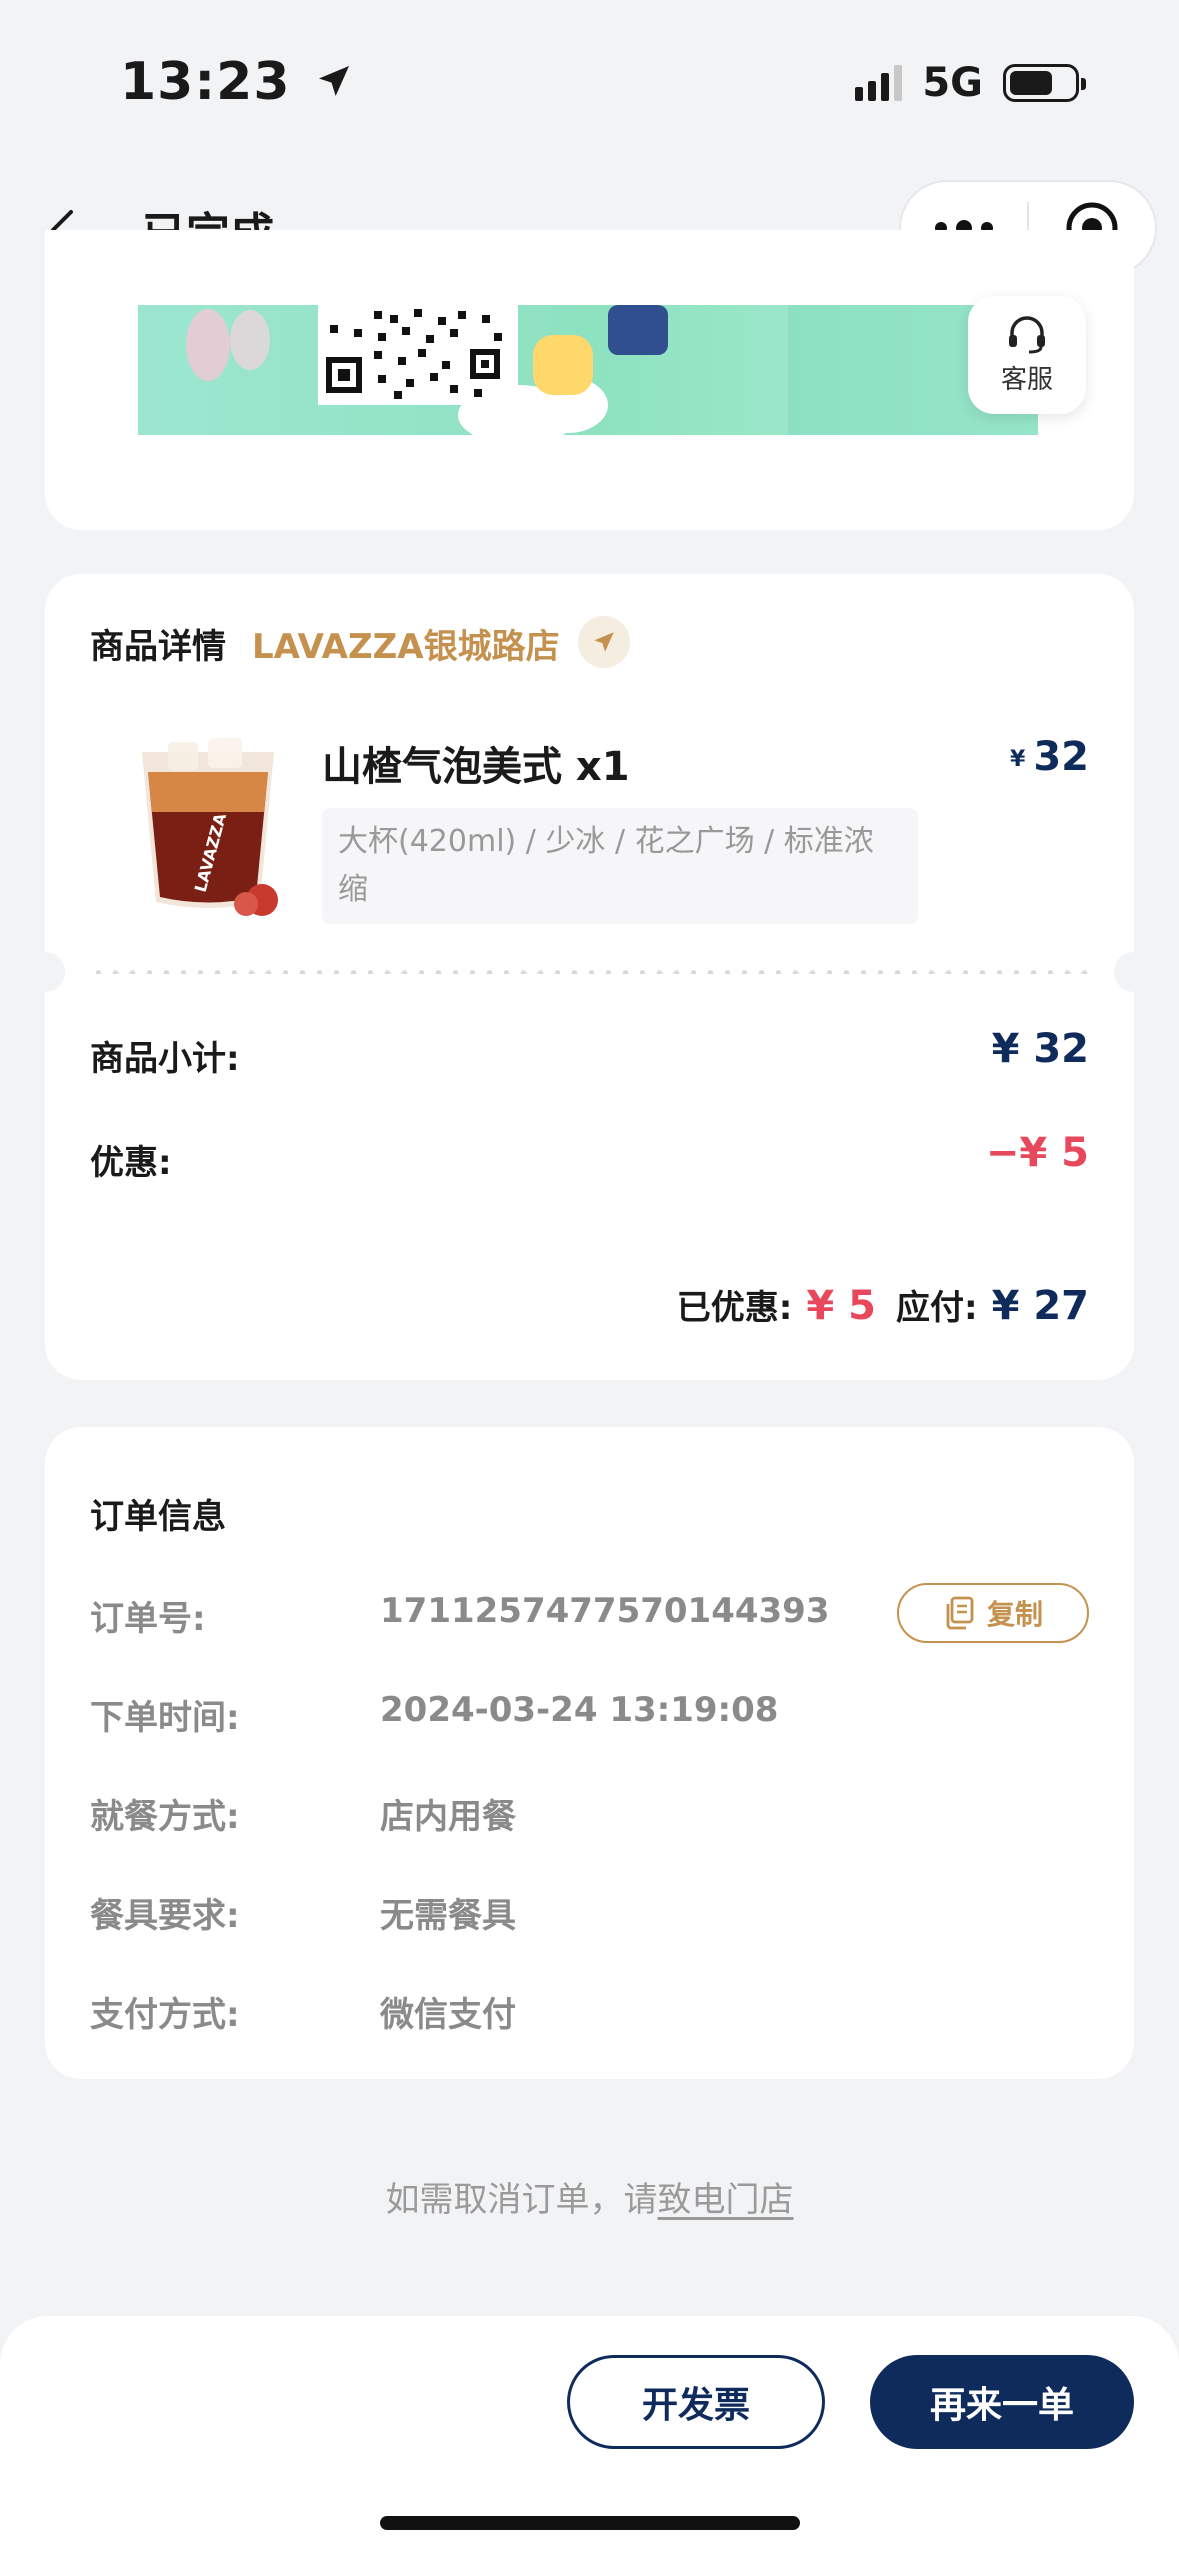 This screenshot has width=1179, height=2556. Describe the element at coordinates (448, 1817) in the screenshot. I see `dining-method-value: 店内用餐` at that location.